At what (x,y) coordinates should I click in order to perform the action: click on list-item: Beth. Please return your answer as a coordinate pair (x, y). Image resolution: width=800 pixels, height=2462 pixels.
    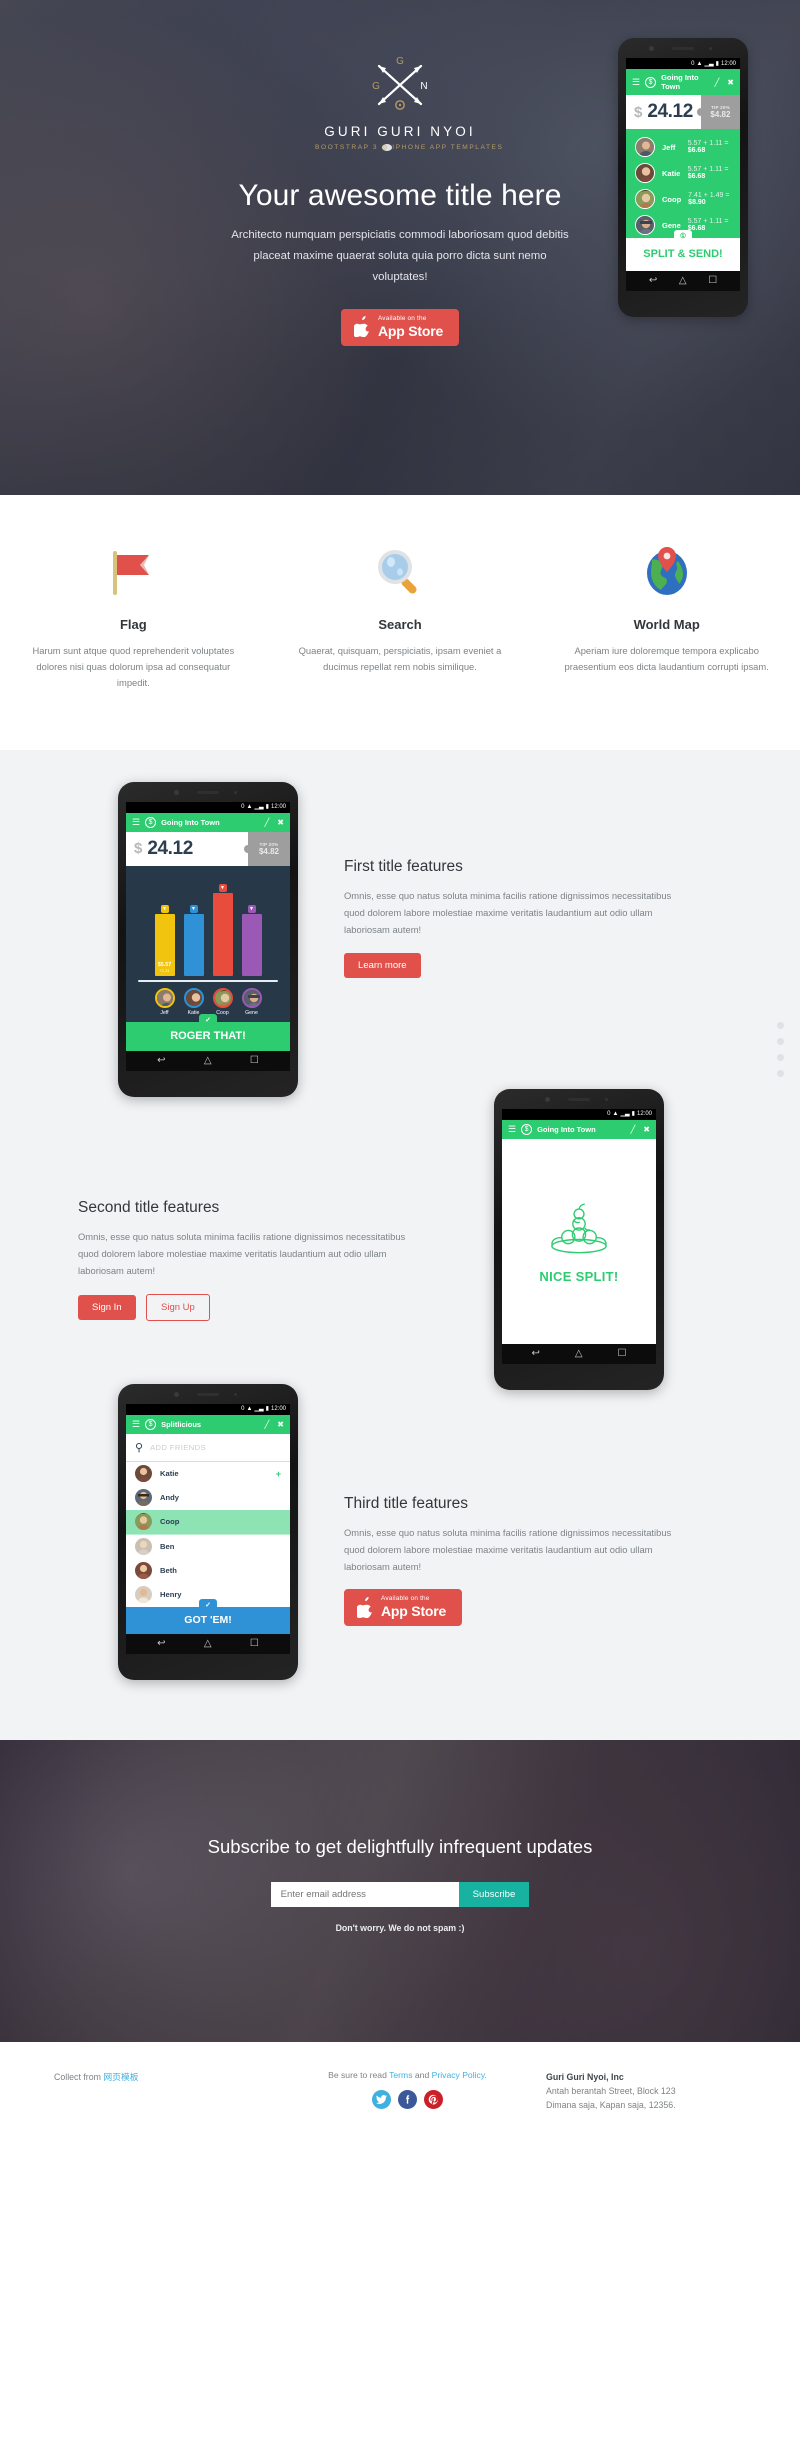
    Looking at the image, I should click on (208, 1571).